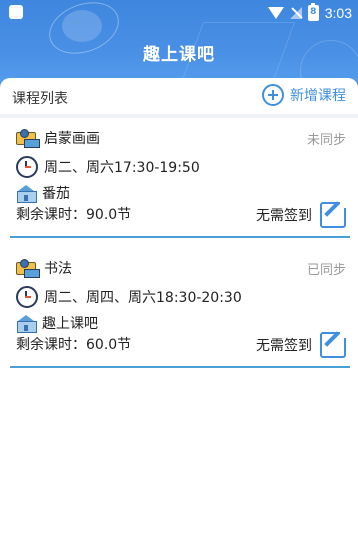  Describe the element at coordinates (179, 96) in the screenshot. I see `list-header: 课程列表 新增课程` at that location.